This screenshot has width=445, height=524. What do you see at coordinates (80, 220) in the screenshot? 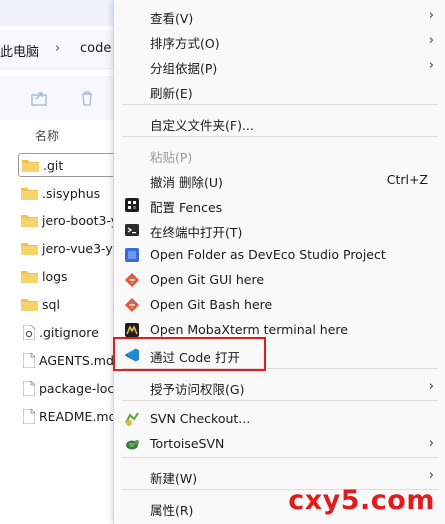
I see `file-name: jero-boot3-y` at bounding box center [80, 220].